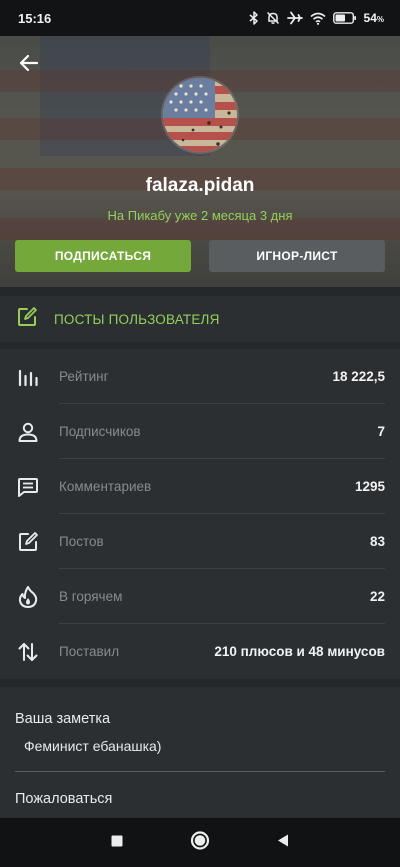  I want to click on user-posts-link: ПОСТЫ ПОЛЬЗОВАТЕЛЯ, so click(200, 319).